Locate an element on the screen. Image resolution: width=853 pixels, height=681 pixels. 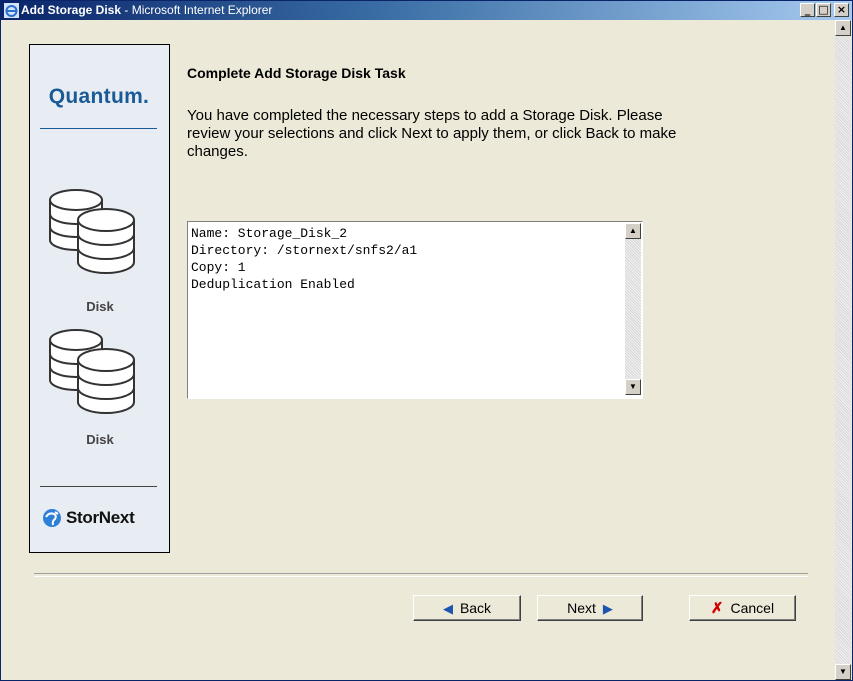
maximize-button: □ is located at coordinates (823, 10).